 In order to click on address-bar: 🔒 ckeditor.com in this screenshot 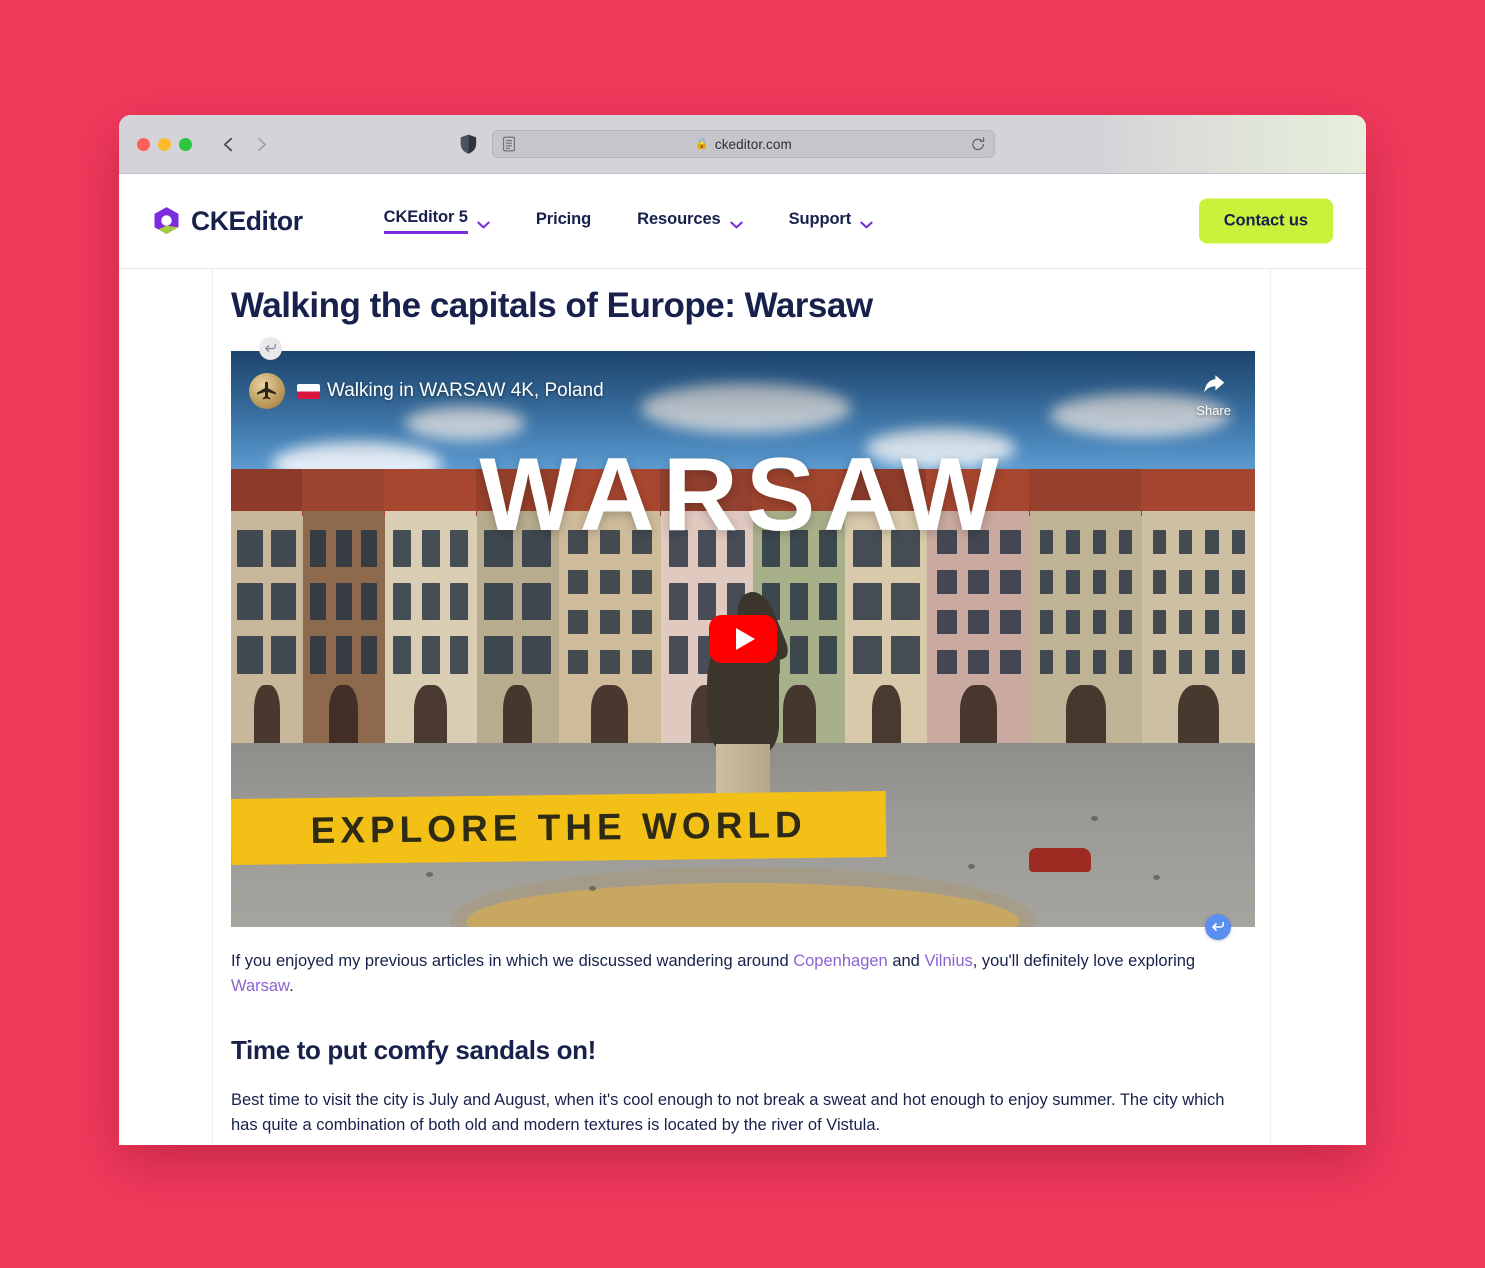, I will do `click(743, 144)`.